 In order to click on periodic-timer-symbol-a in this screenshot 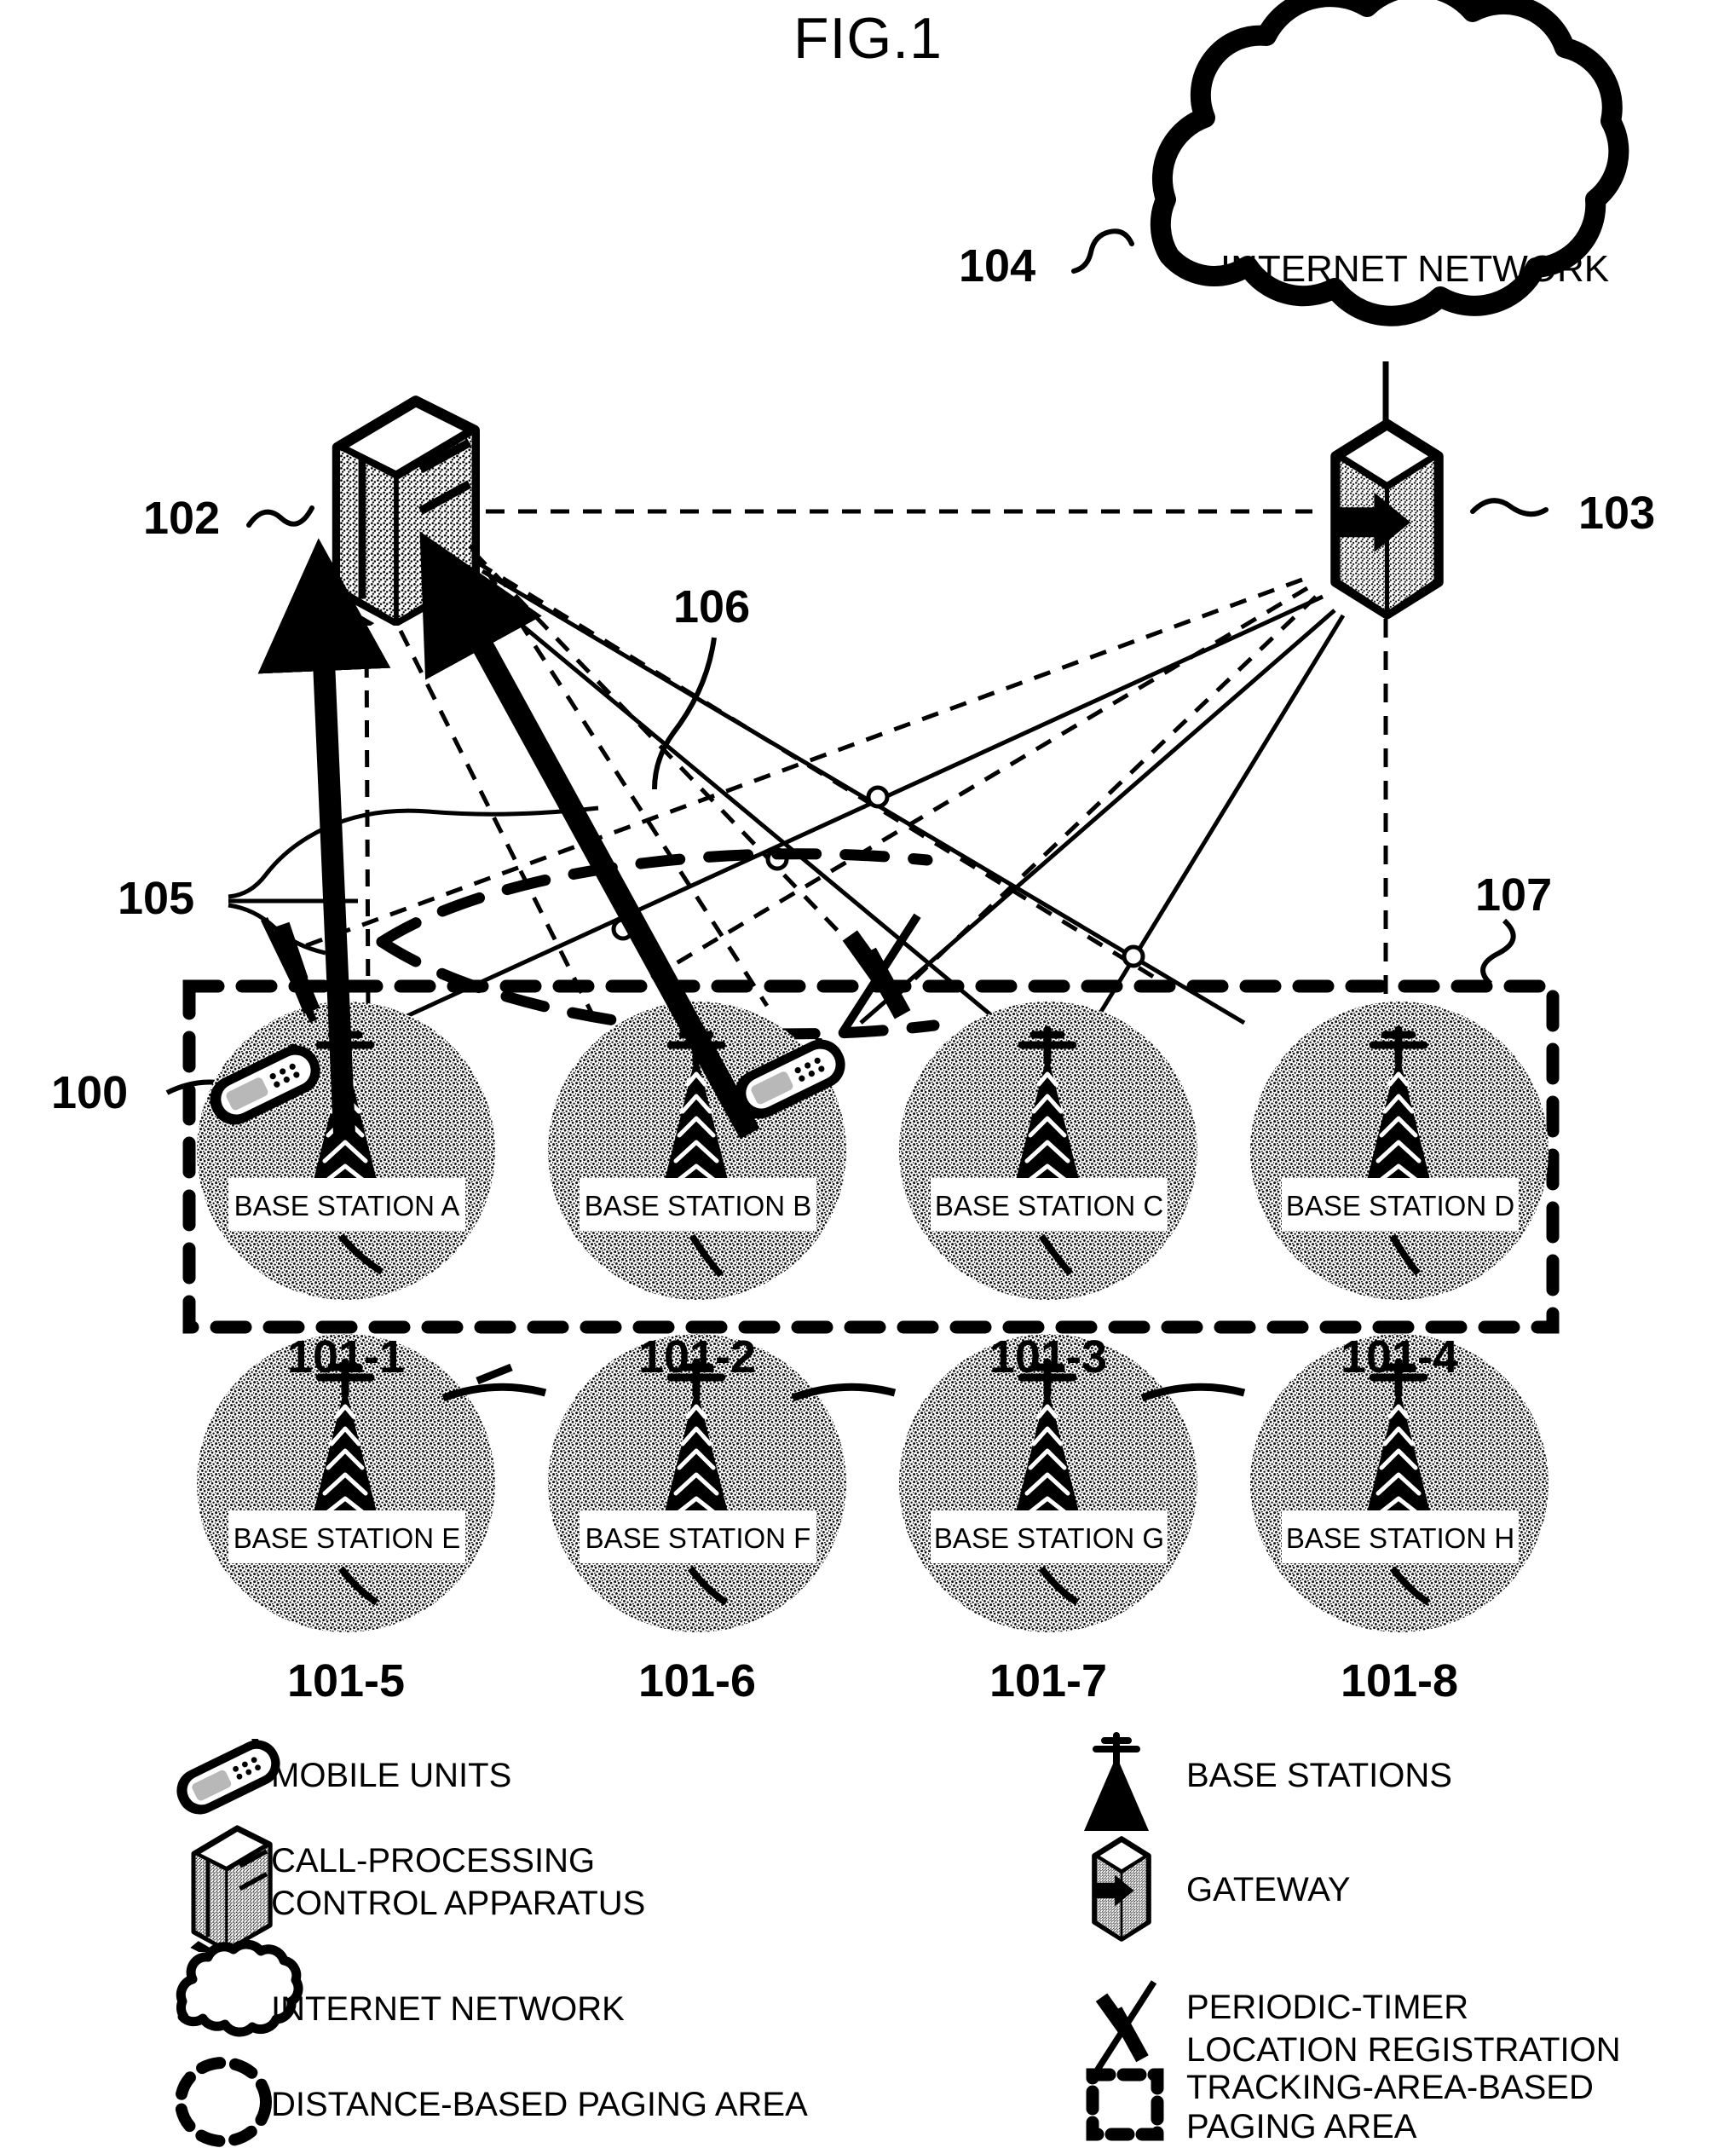, I will do `click(290, 970)`.